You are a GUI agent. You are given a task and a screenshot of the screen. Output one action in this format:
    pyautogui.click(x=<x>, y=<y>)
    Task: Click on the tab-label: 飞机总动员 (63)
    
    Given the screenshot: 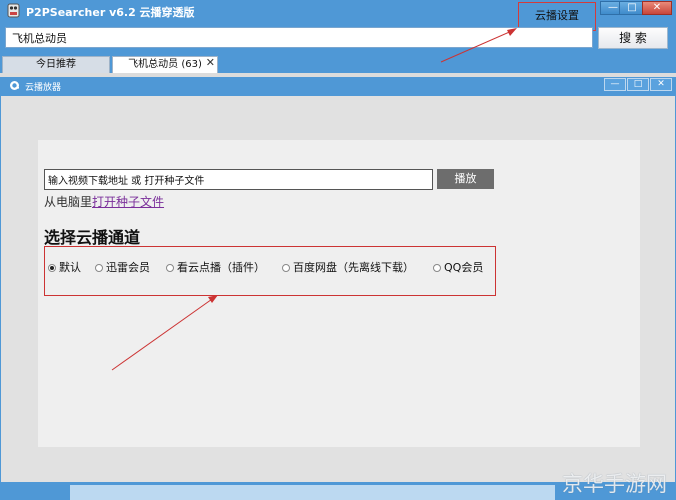 What is the action you would take?
    pyautogui.click(x=165, y=64)
    